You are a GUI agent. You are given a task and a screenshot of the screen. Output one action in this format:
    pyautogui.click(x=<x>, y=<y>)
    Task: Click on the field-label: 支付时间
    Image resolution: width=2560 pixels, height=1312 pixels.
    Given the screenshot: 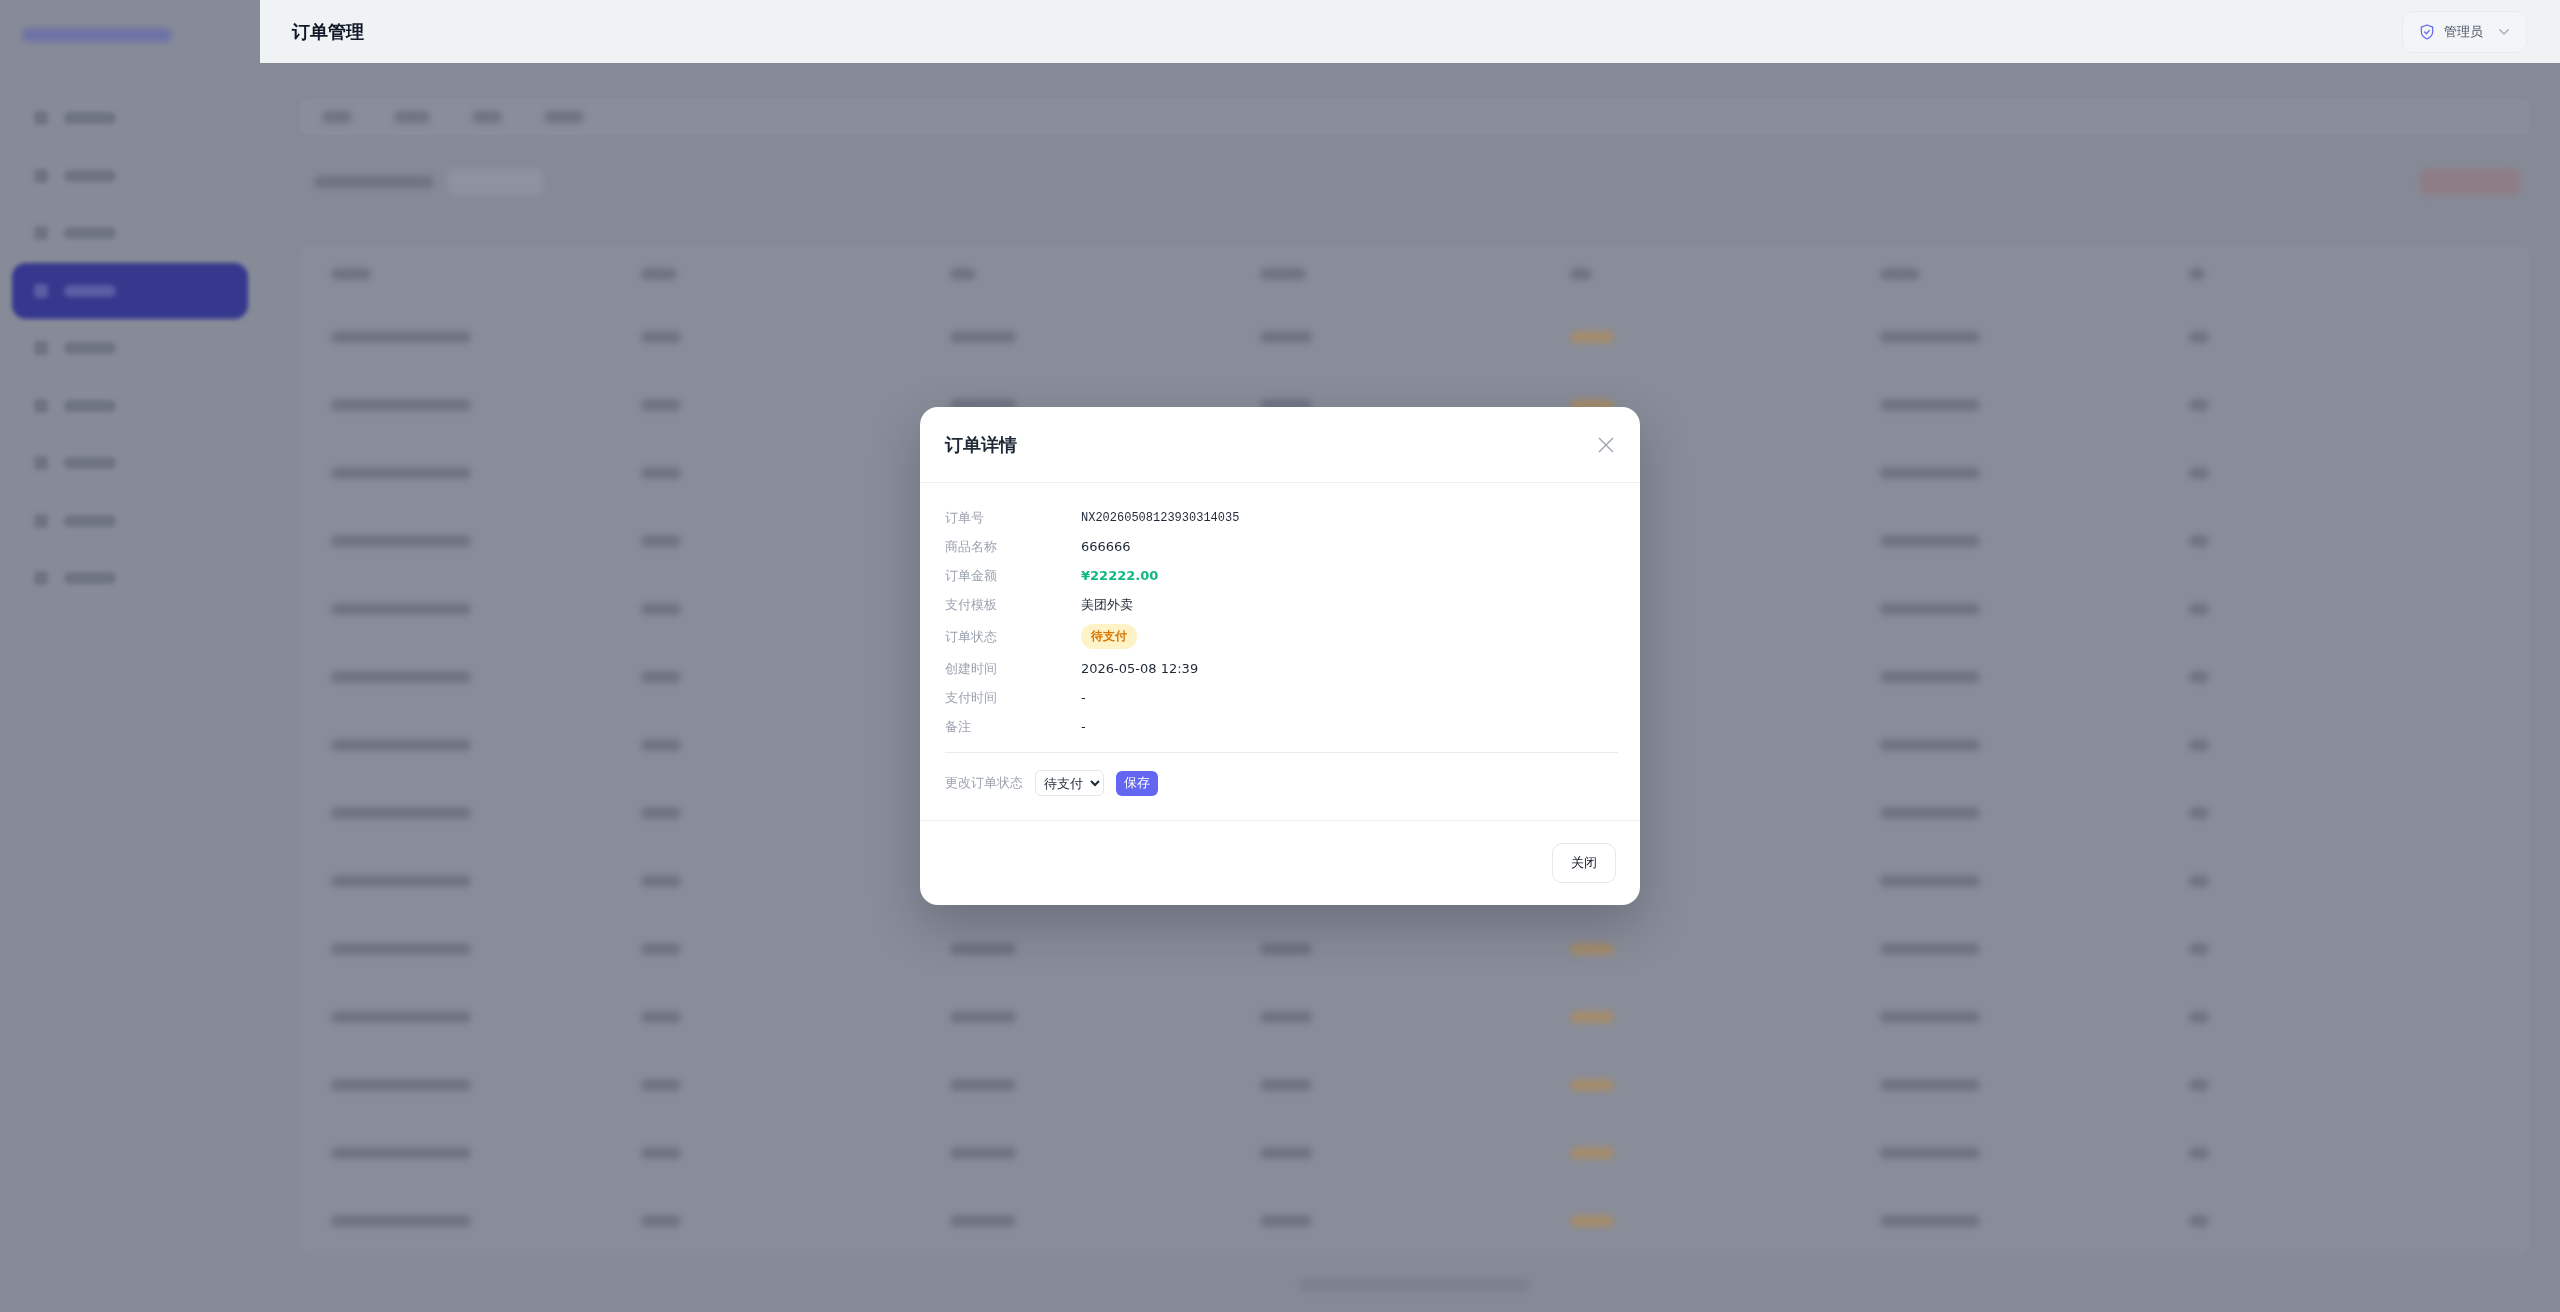 What is the action you would take?
    pyautogui.click(x=971, y=697)
    